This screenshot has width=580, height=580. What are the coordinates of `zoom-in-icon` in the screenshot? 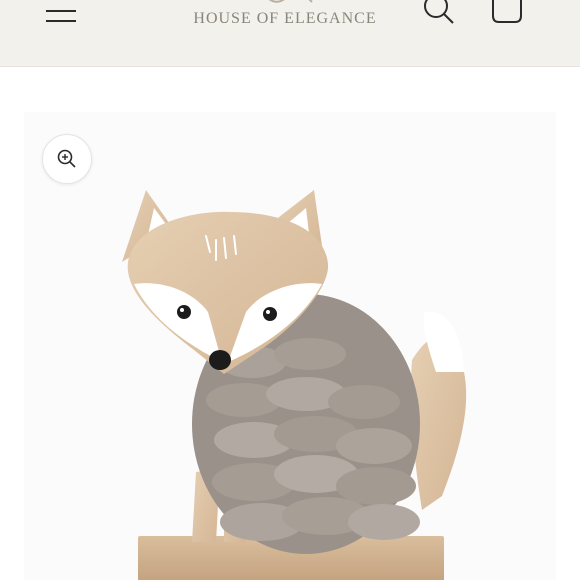 It's located at (66, 158).